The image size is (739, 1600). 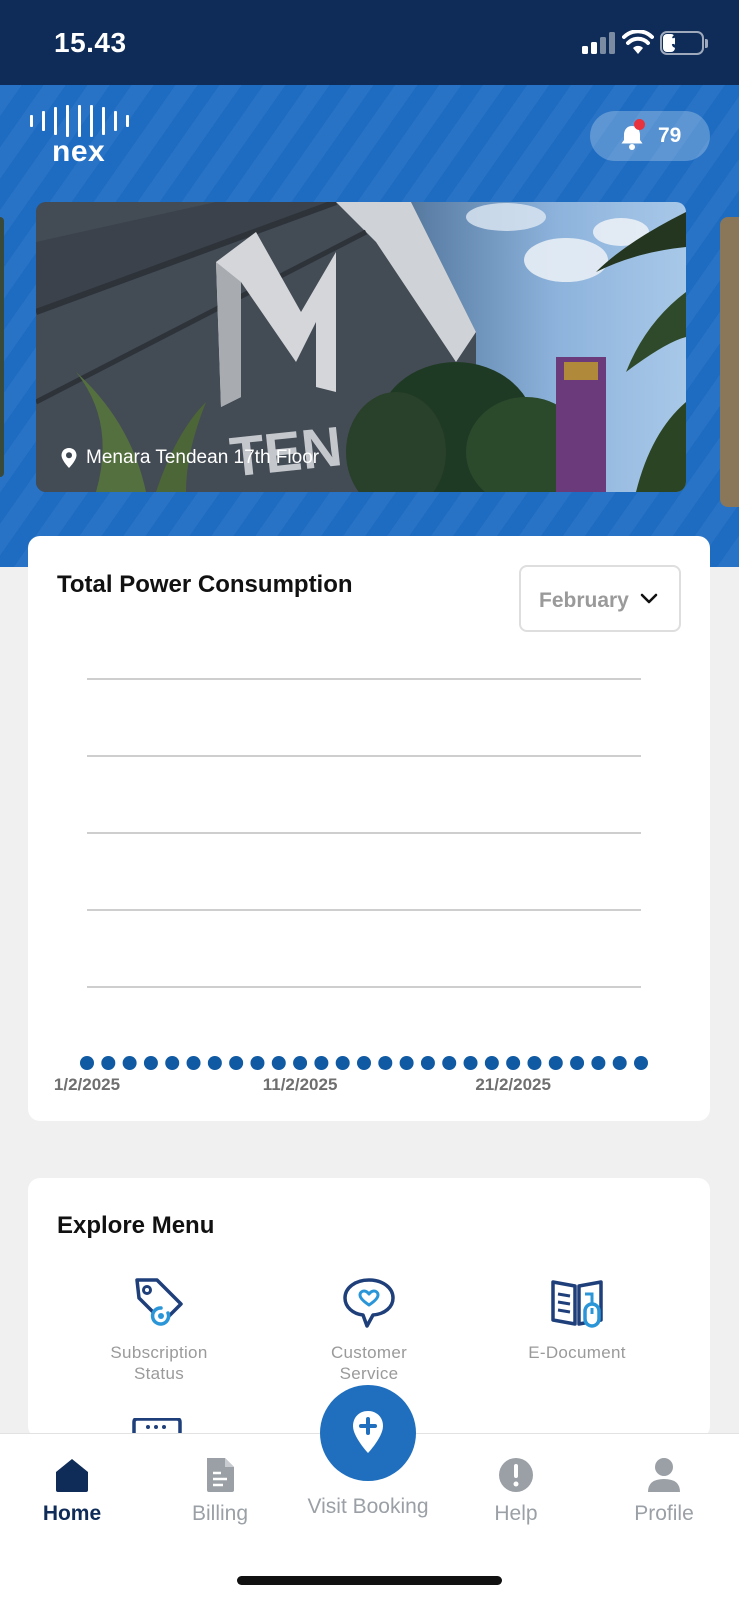 I want to click on menu-item-e-document: E-Document, so click(x=577, y=1318).